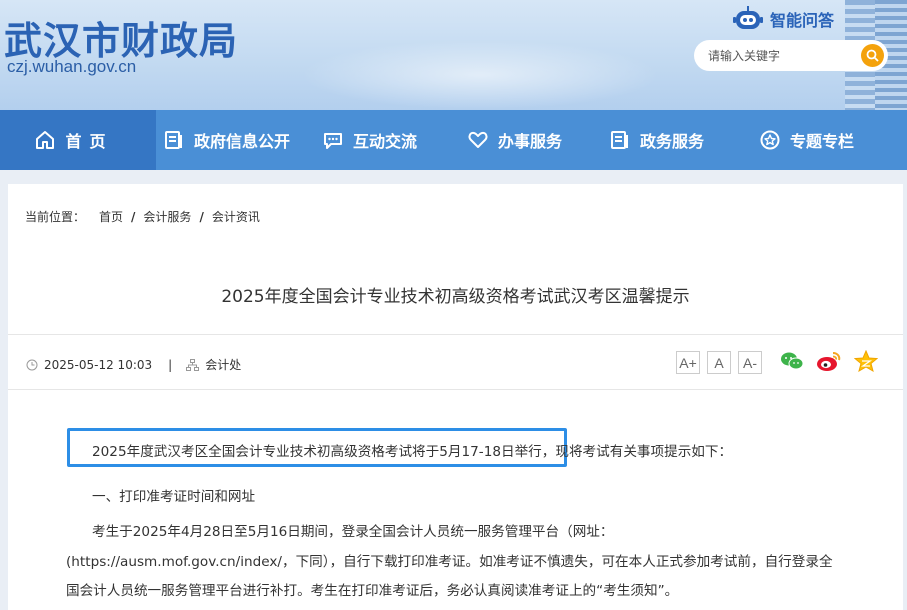 The height and width of the screenshot is (610, 907). What do you see at coordinates (688, 362) in the screenshot?
I see `font-size-large-button: A+` at bounding box center [688, 362].